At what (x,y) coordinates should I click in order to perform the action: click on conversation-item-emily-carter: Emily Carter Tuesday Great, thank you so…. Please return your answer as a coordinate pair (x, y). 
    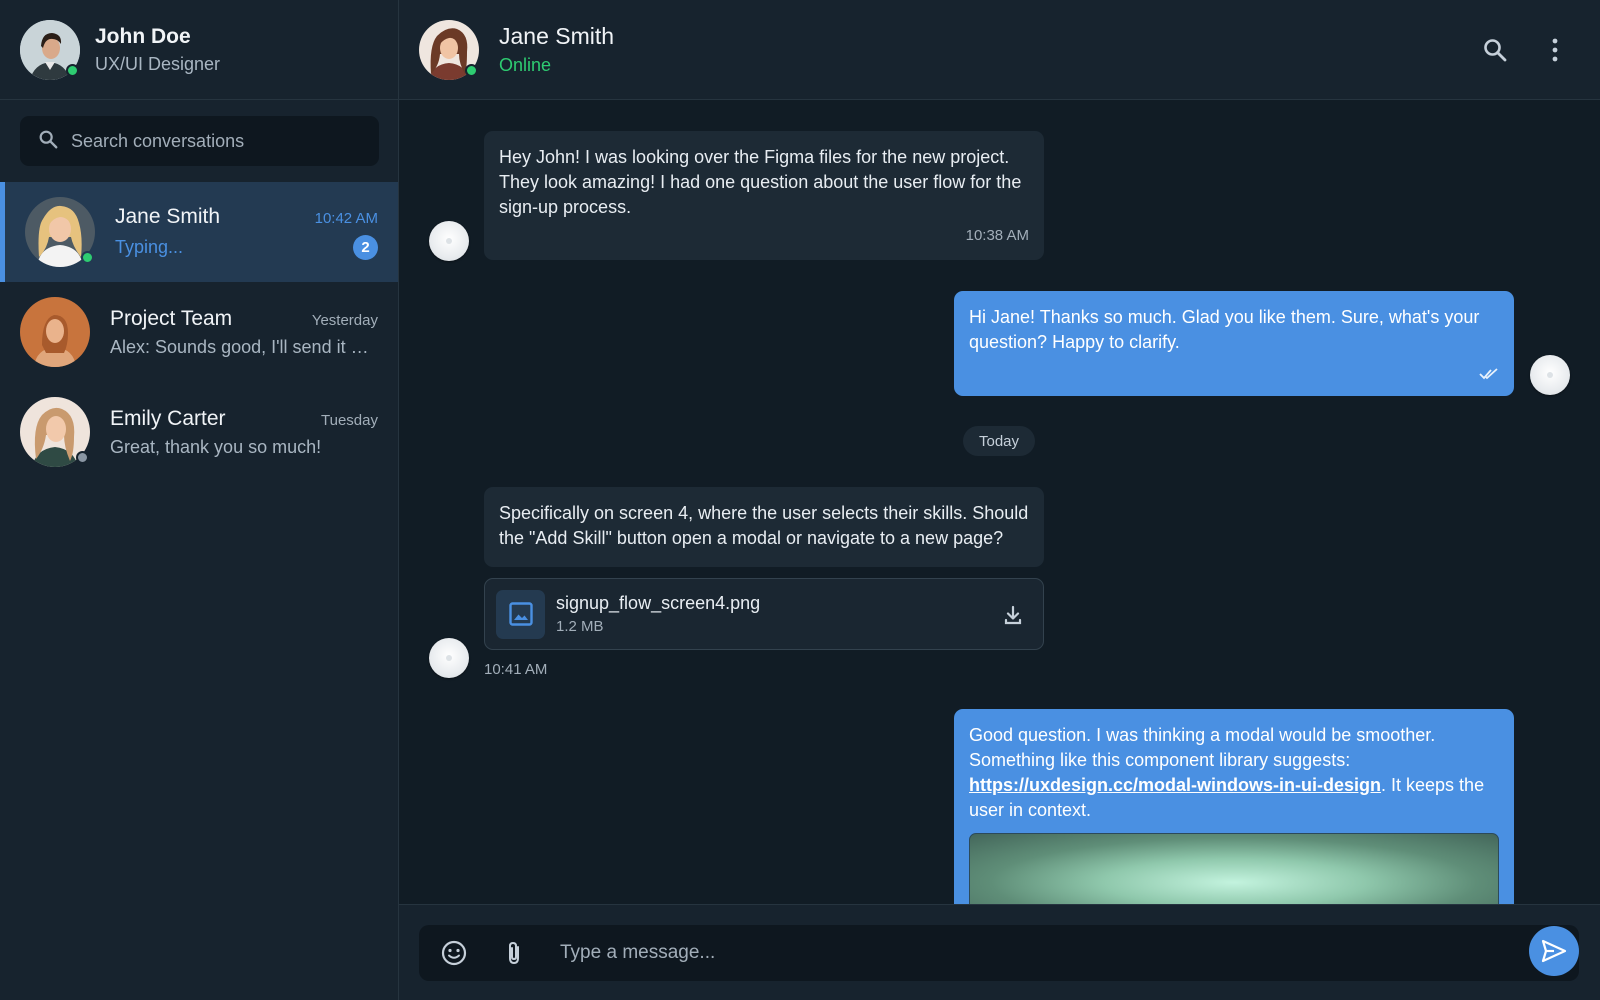
    Looking at the image, I should click on (199, 432).